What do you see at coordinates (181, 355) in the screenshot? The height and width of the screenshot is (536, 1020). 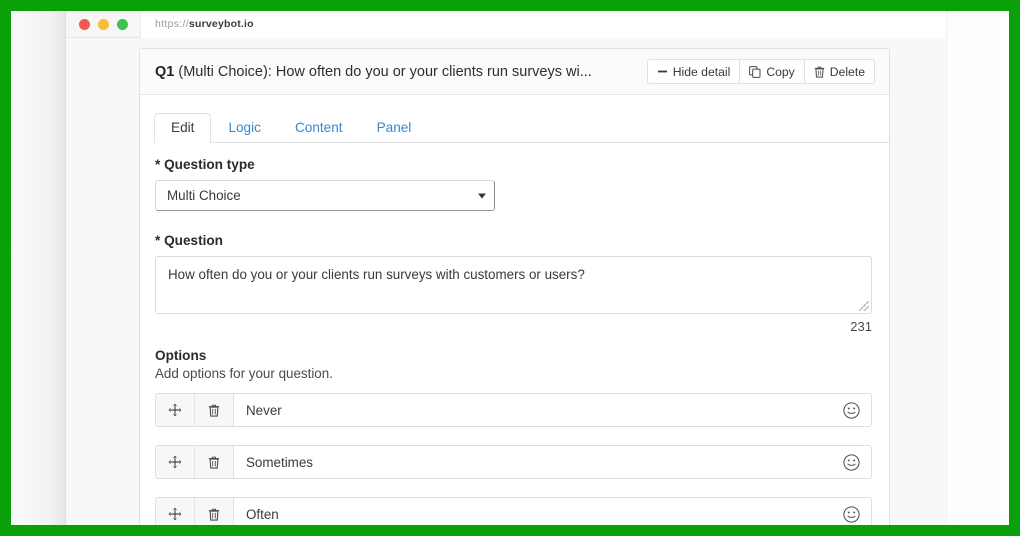 I see `options-heading: Options` at bounding box center [181, 355].